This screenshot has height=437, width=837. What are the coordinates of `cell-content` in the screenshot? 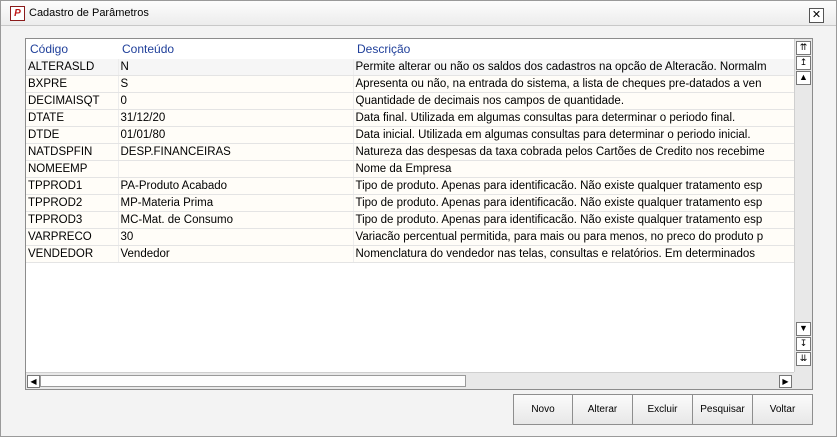 It's located at (236, 169).